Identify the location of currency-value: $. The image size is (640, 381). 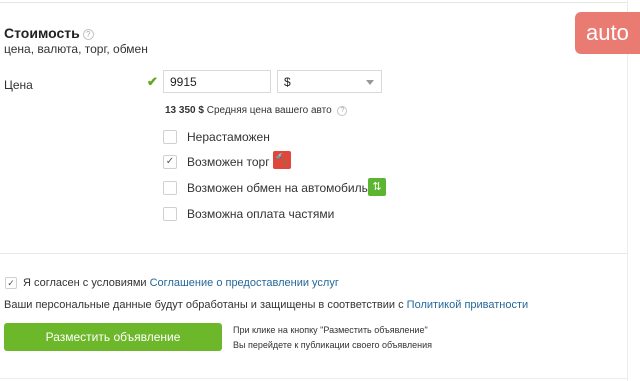
(287, 82).